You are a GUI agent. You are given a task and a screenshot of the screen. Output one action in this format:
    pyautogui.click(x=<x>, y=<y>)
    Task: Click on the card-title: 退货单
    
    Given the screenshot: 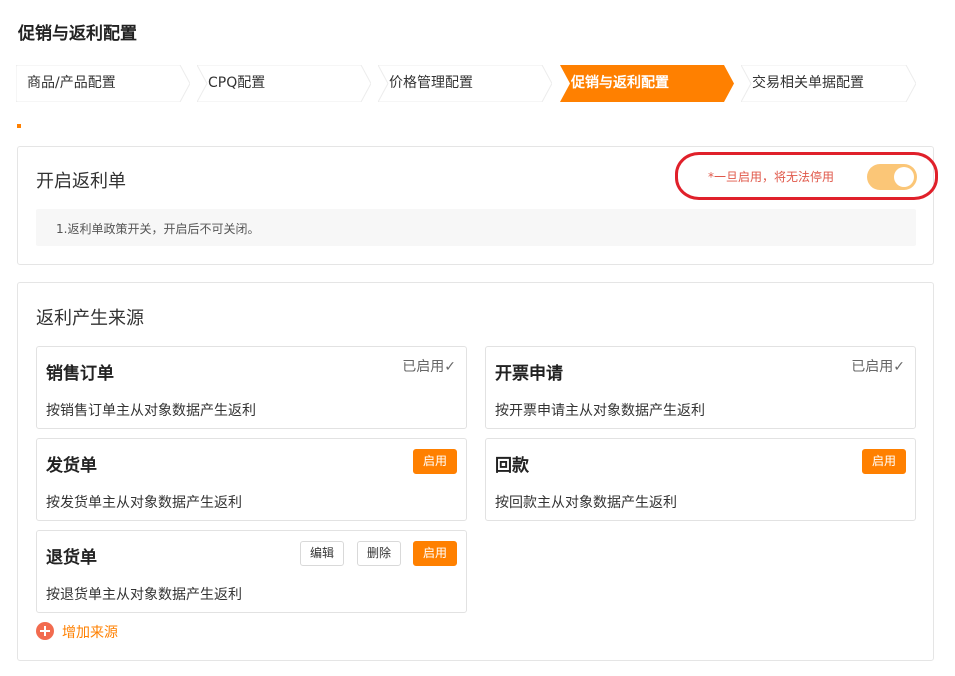 What is the action you would take?
    pyautogui.click(x=71, y=558)
    